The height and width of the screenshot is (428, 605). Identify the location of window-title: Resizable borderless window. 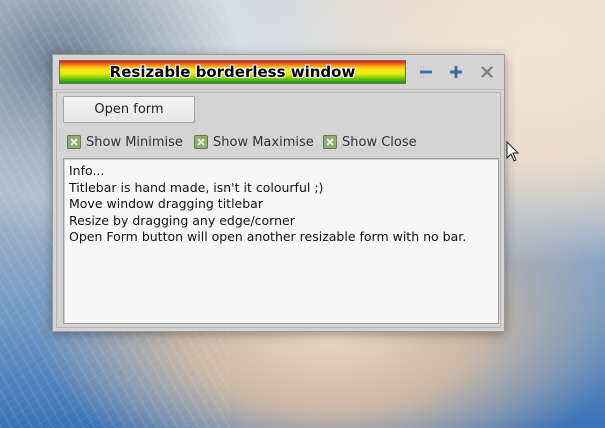
(232, 72).